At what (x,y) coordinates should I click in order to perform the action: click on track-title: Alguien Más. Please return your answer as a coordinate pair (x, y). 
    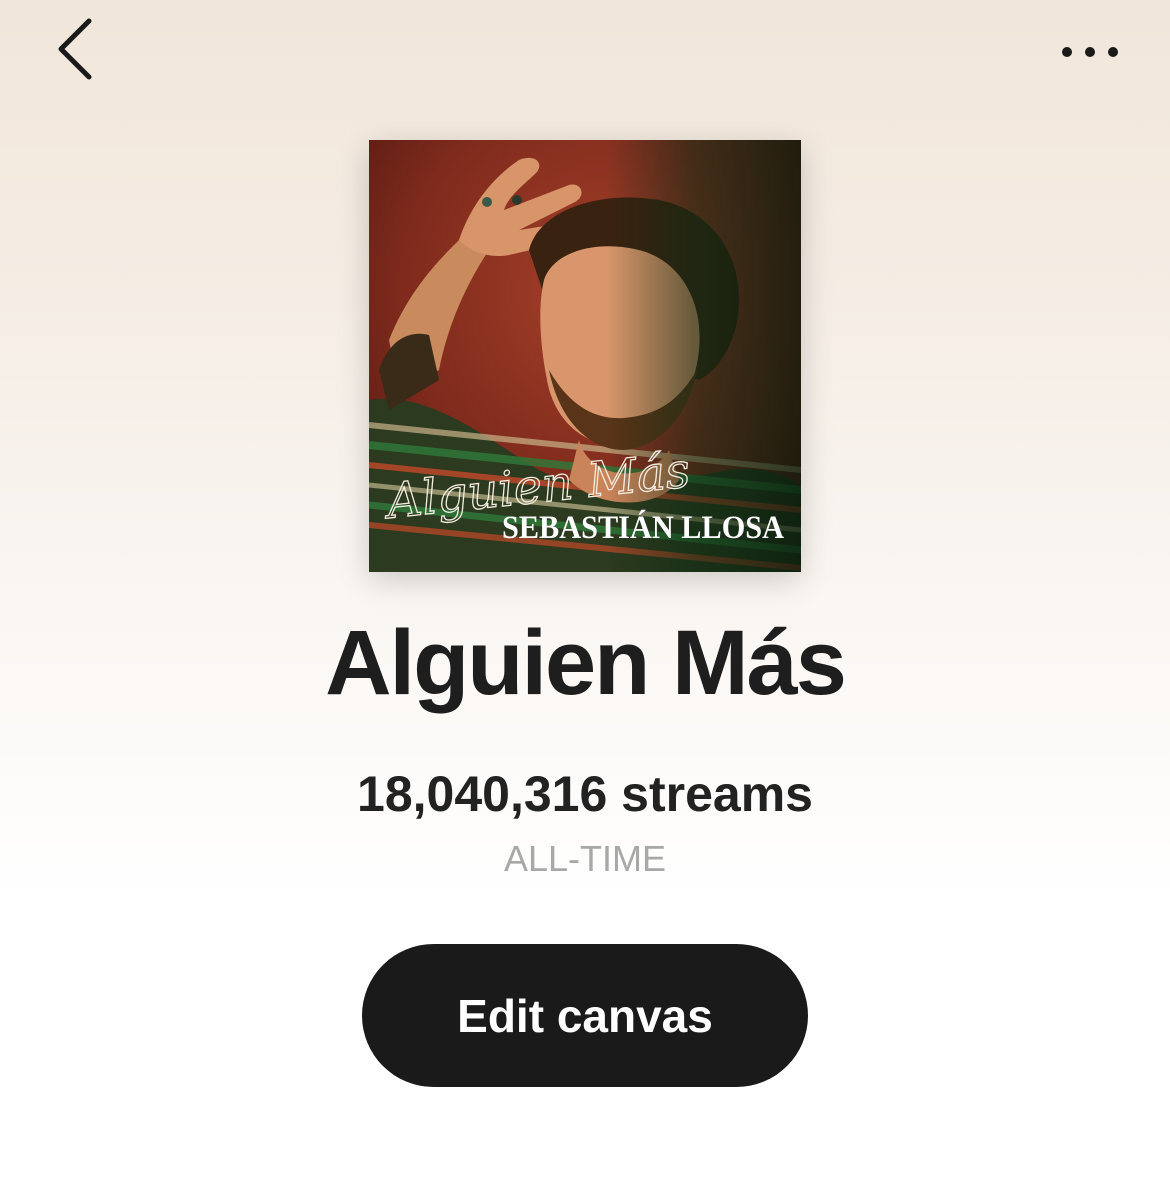
    Looking at the image, I should click on (586, 663).